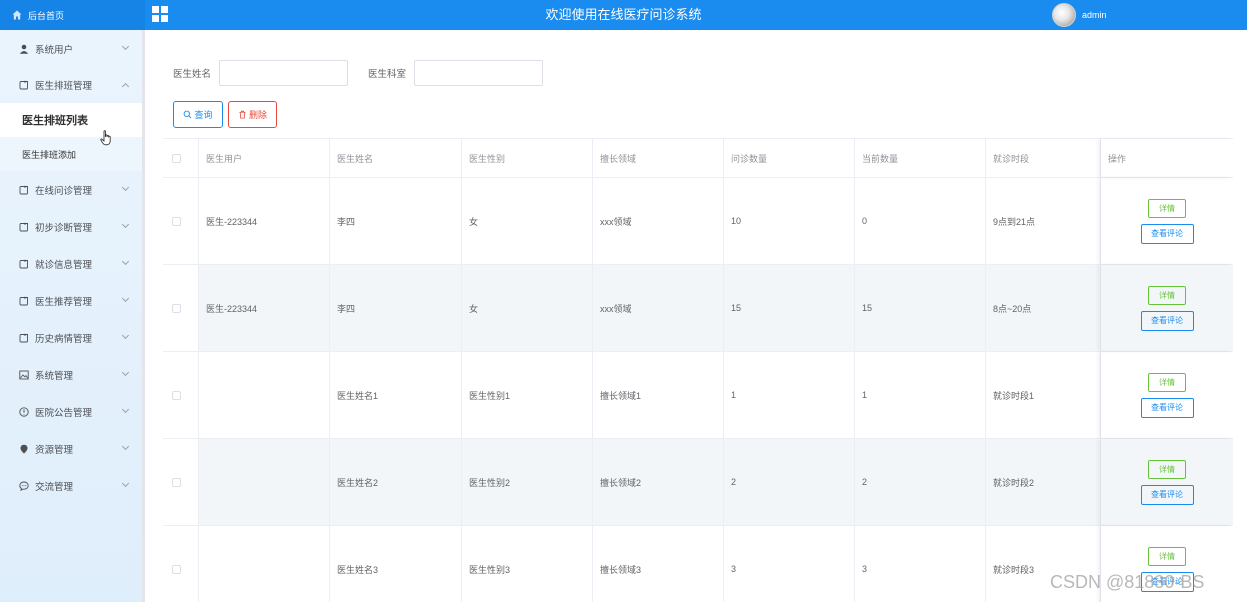 Image resolution: width=1247 pixels, height=602 pixels. What do you see at coordinates (396, 158) in the screenshot?
I see `column-header: 医生姓名` at bounding box center [396, 158].